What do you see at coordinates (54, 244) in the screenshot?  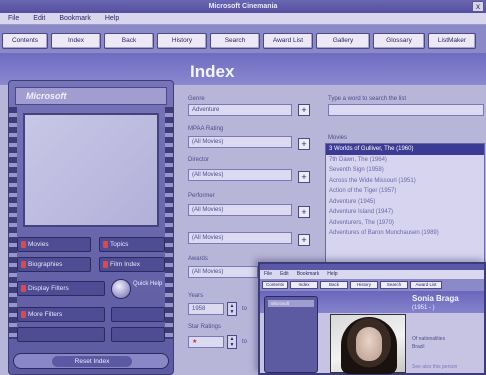 I see `movies-button: Movies` at bounding box center [54, 244].